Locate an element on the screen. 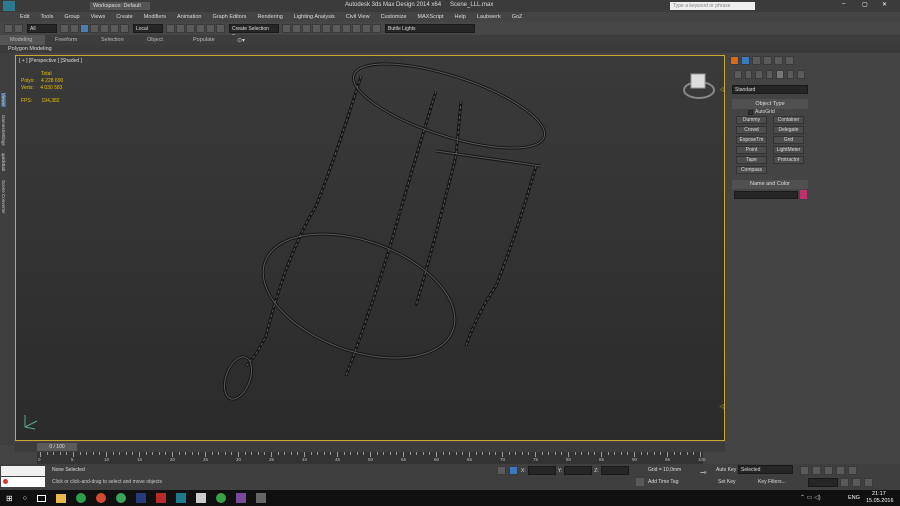  object-type-rollout: Object Type is located at coordinates (770, 104).